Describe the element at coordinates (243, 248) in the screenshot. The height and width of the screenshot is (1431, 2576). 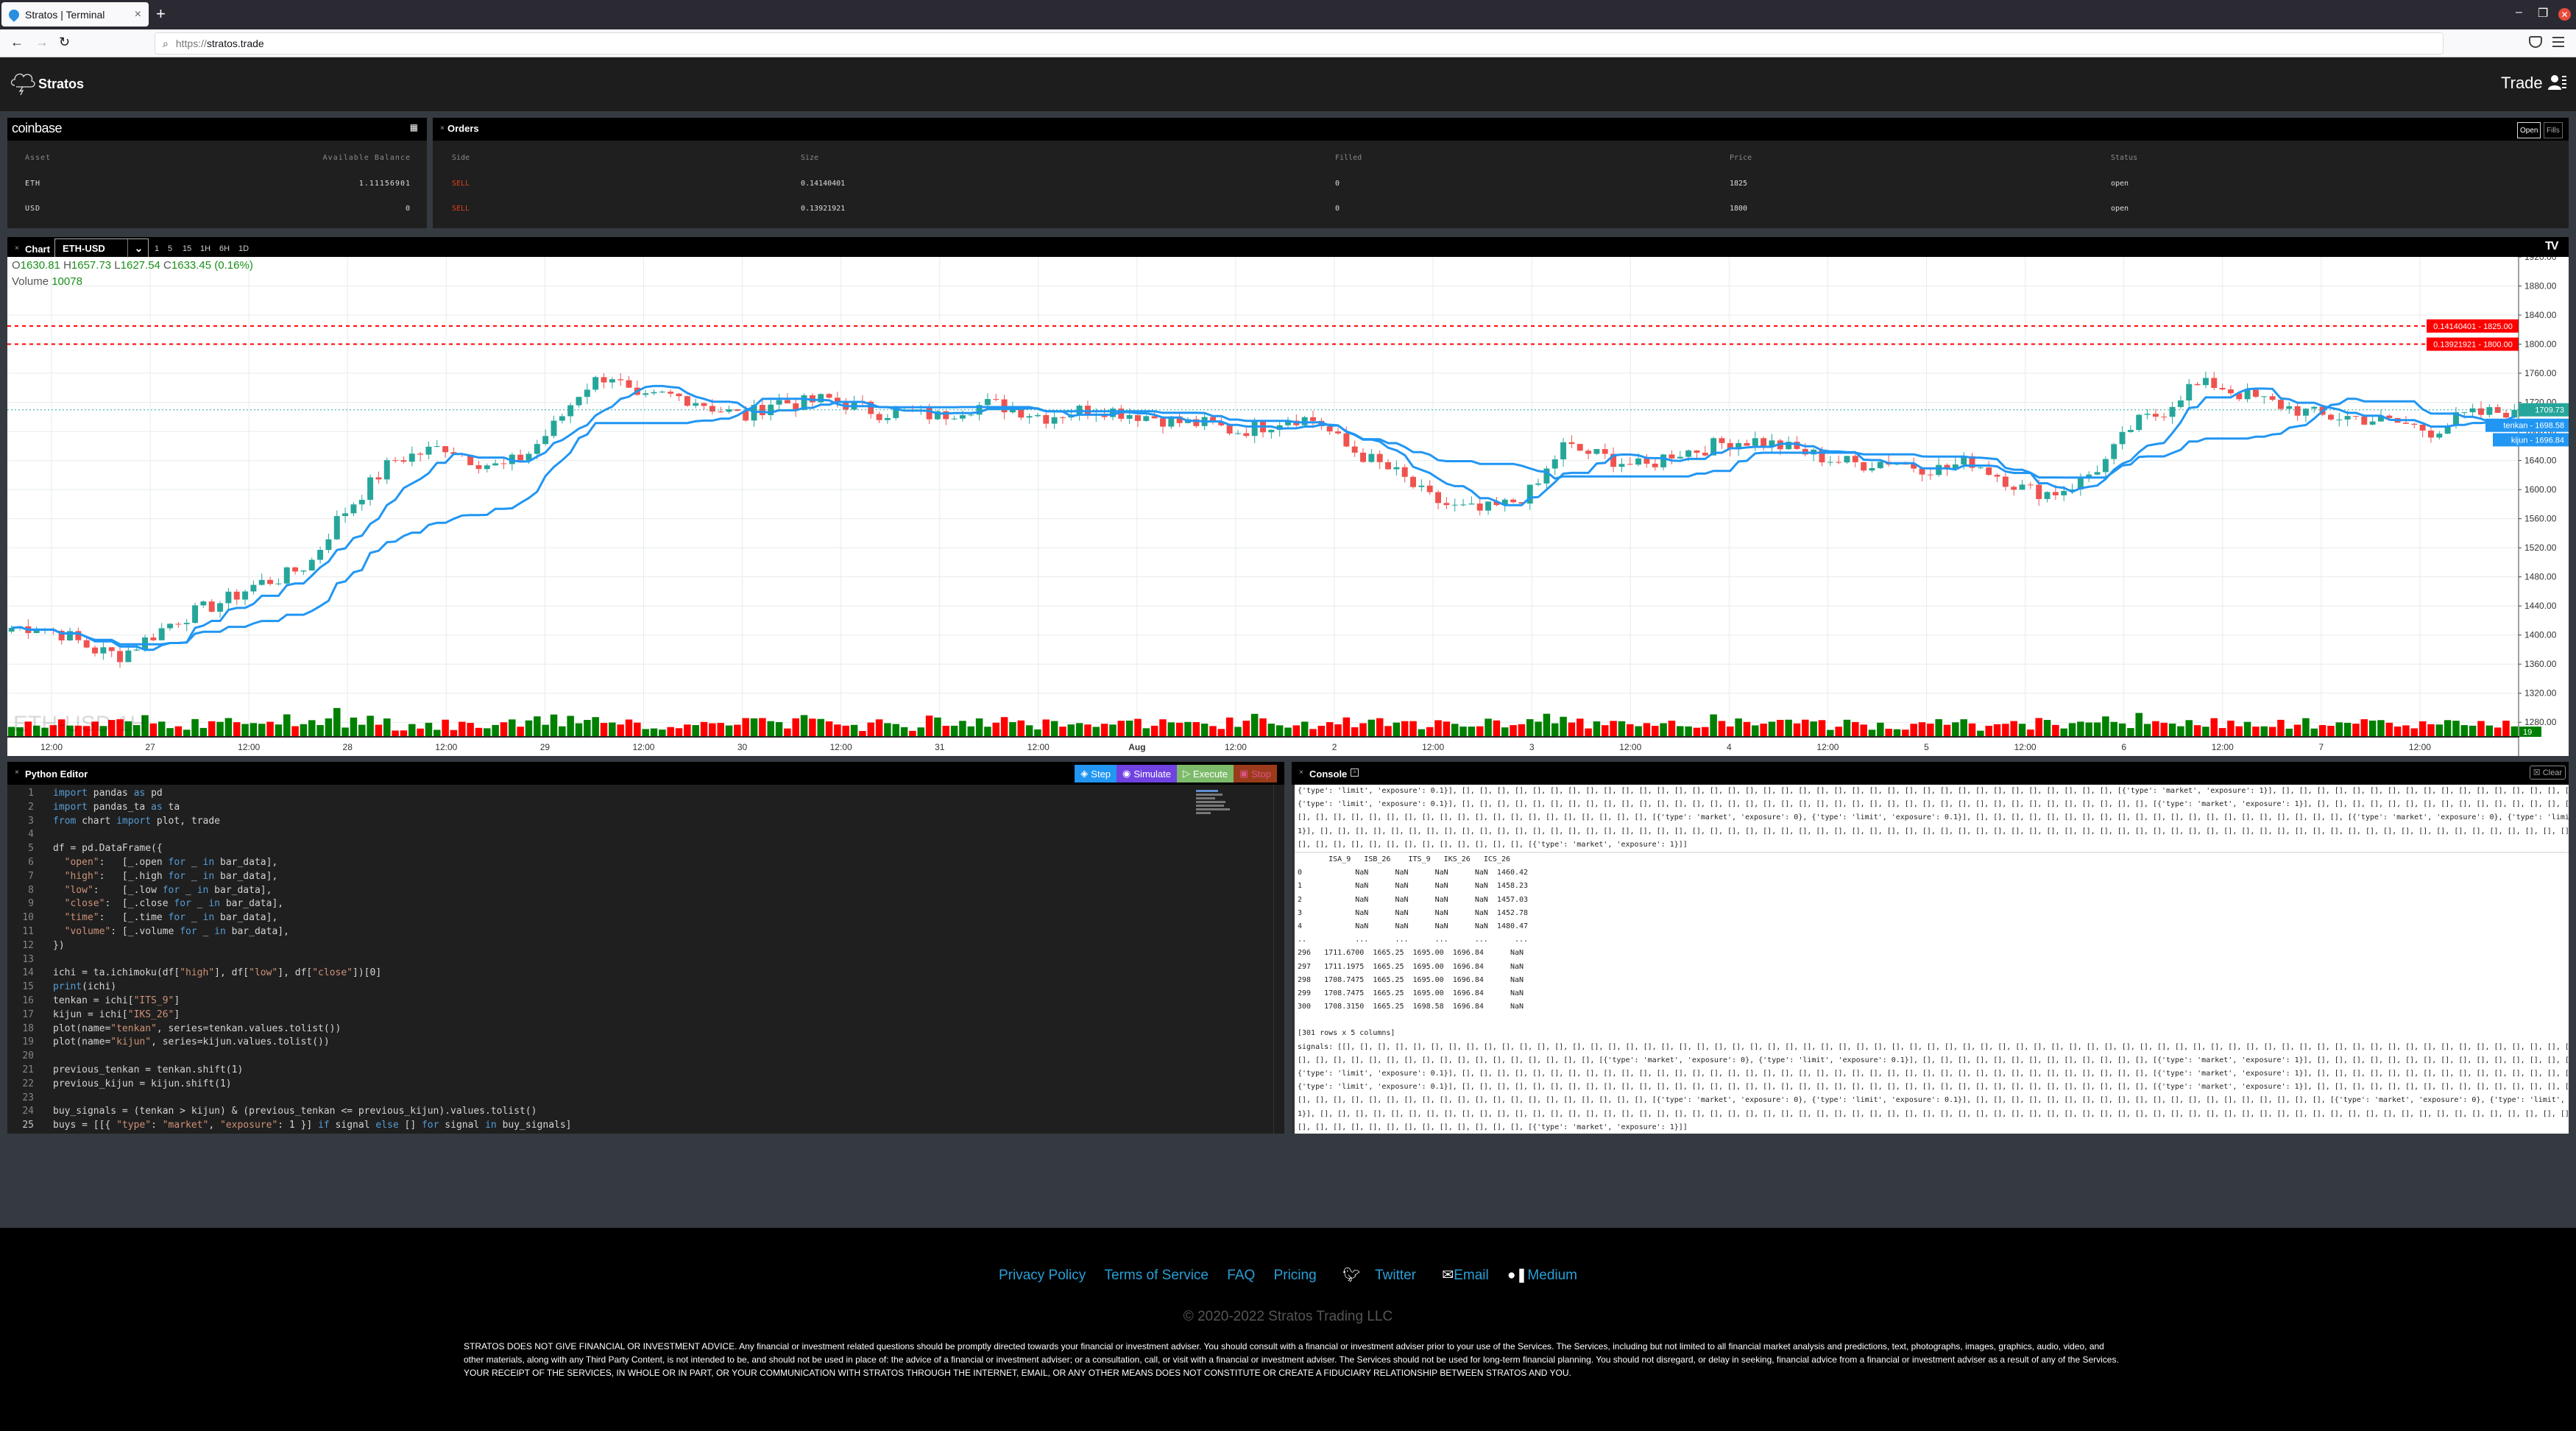
I see `timeframe-1d: 1D` at that location.